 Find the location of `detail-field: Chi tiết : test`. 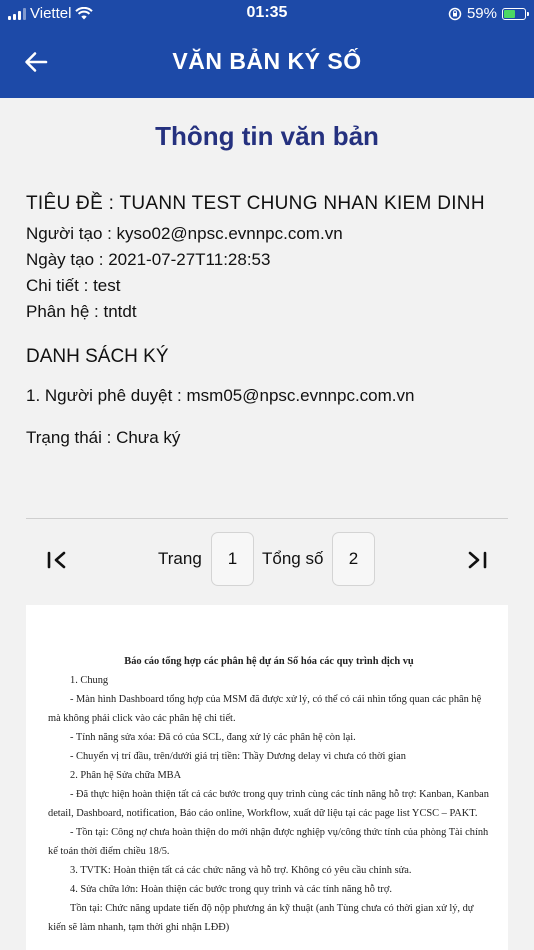

detail-field: Chi tiết : test is located at coordinates (73, 285).